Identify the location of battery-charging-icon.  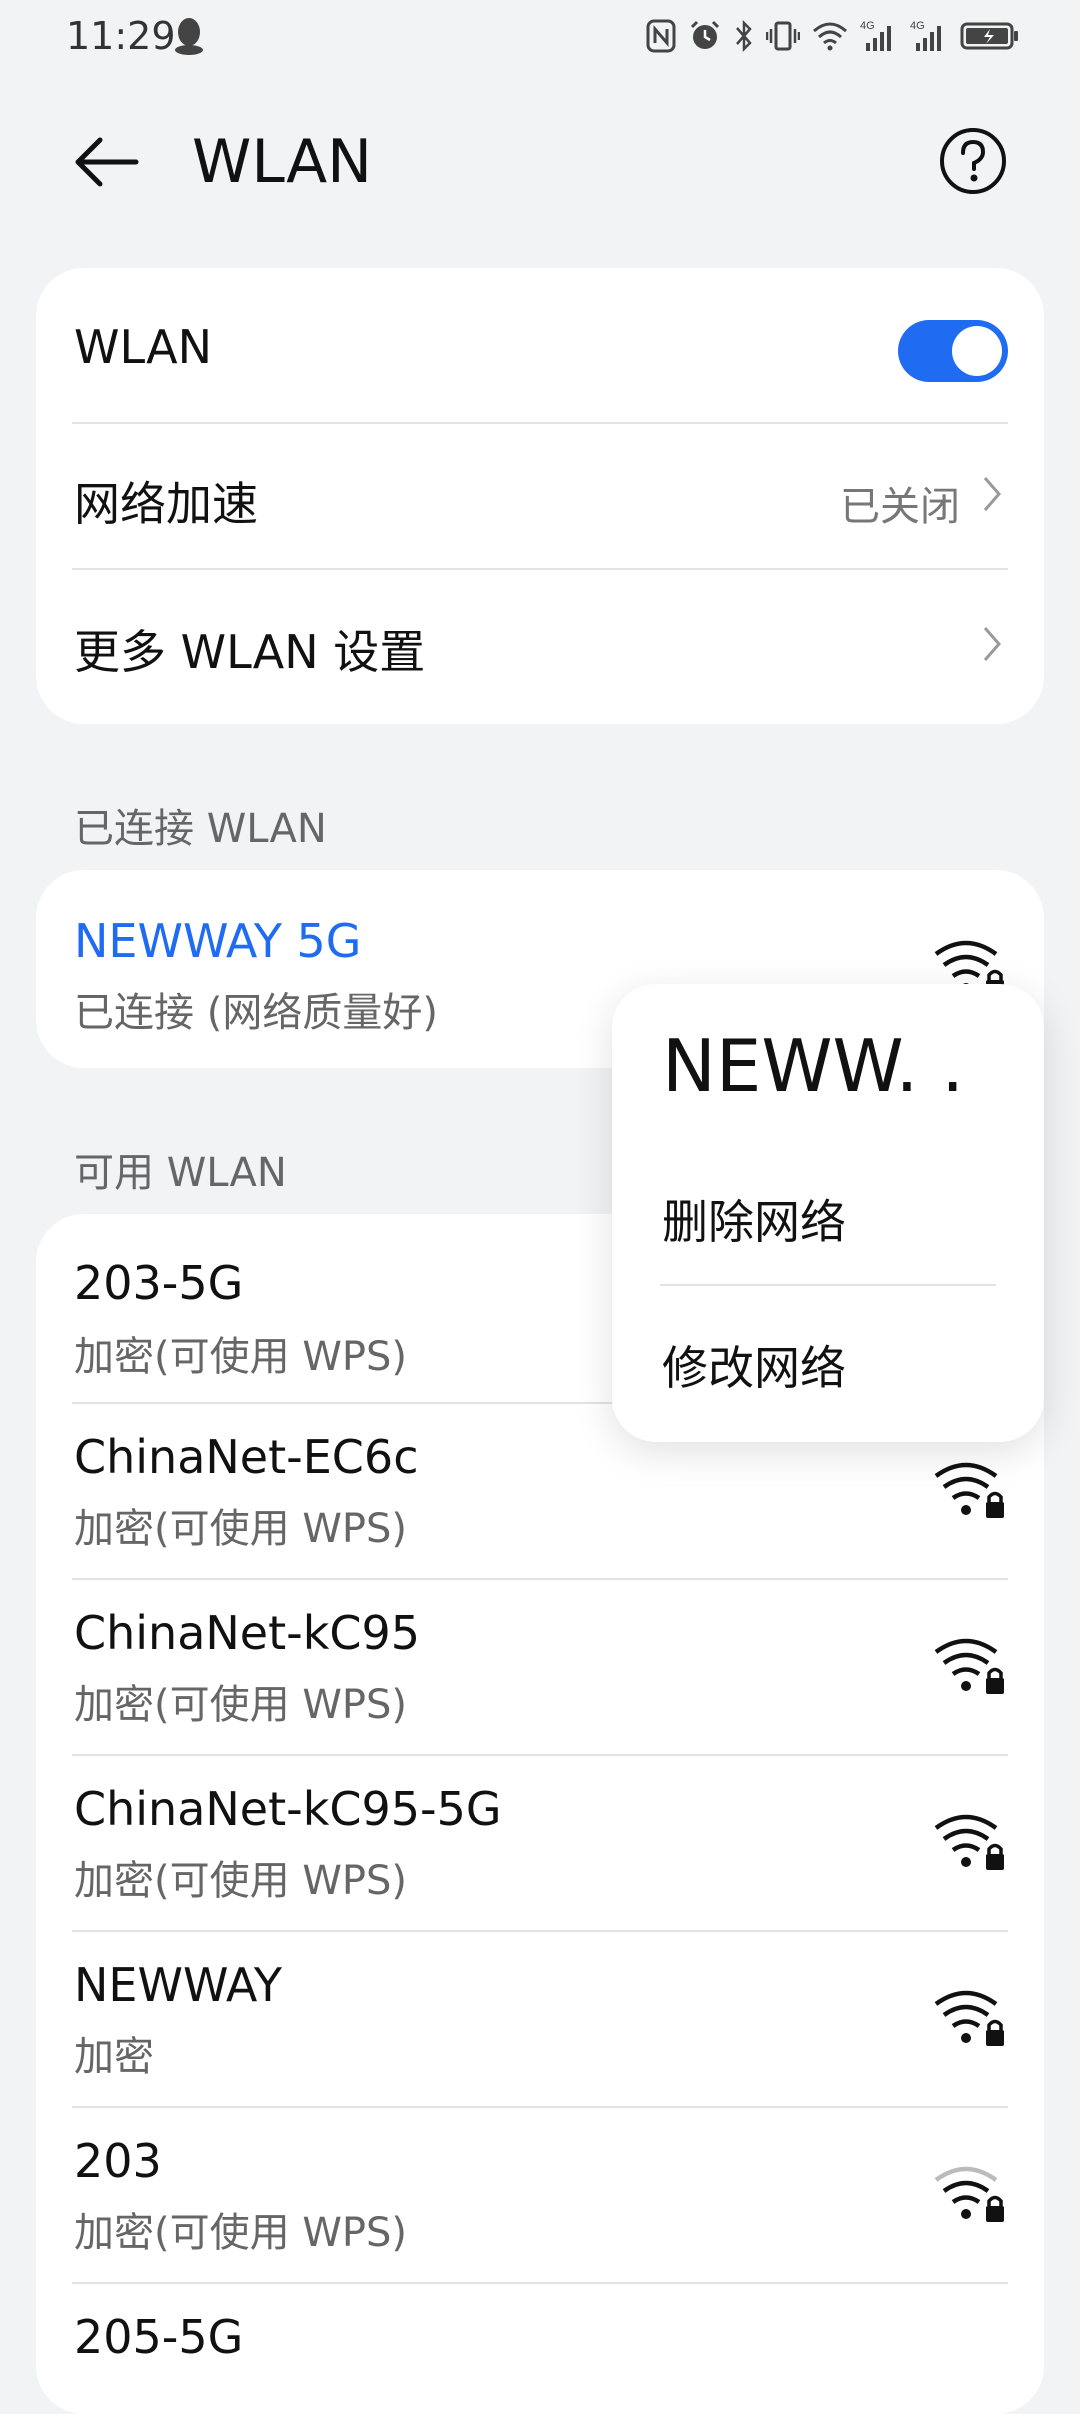
(989, 36).